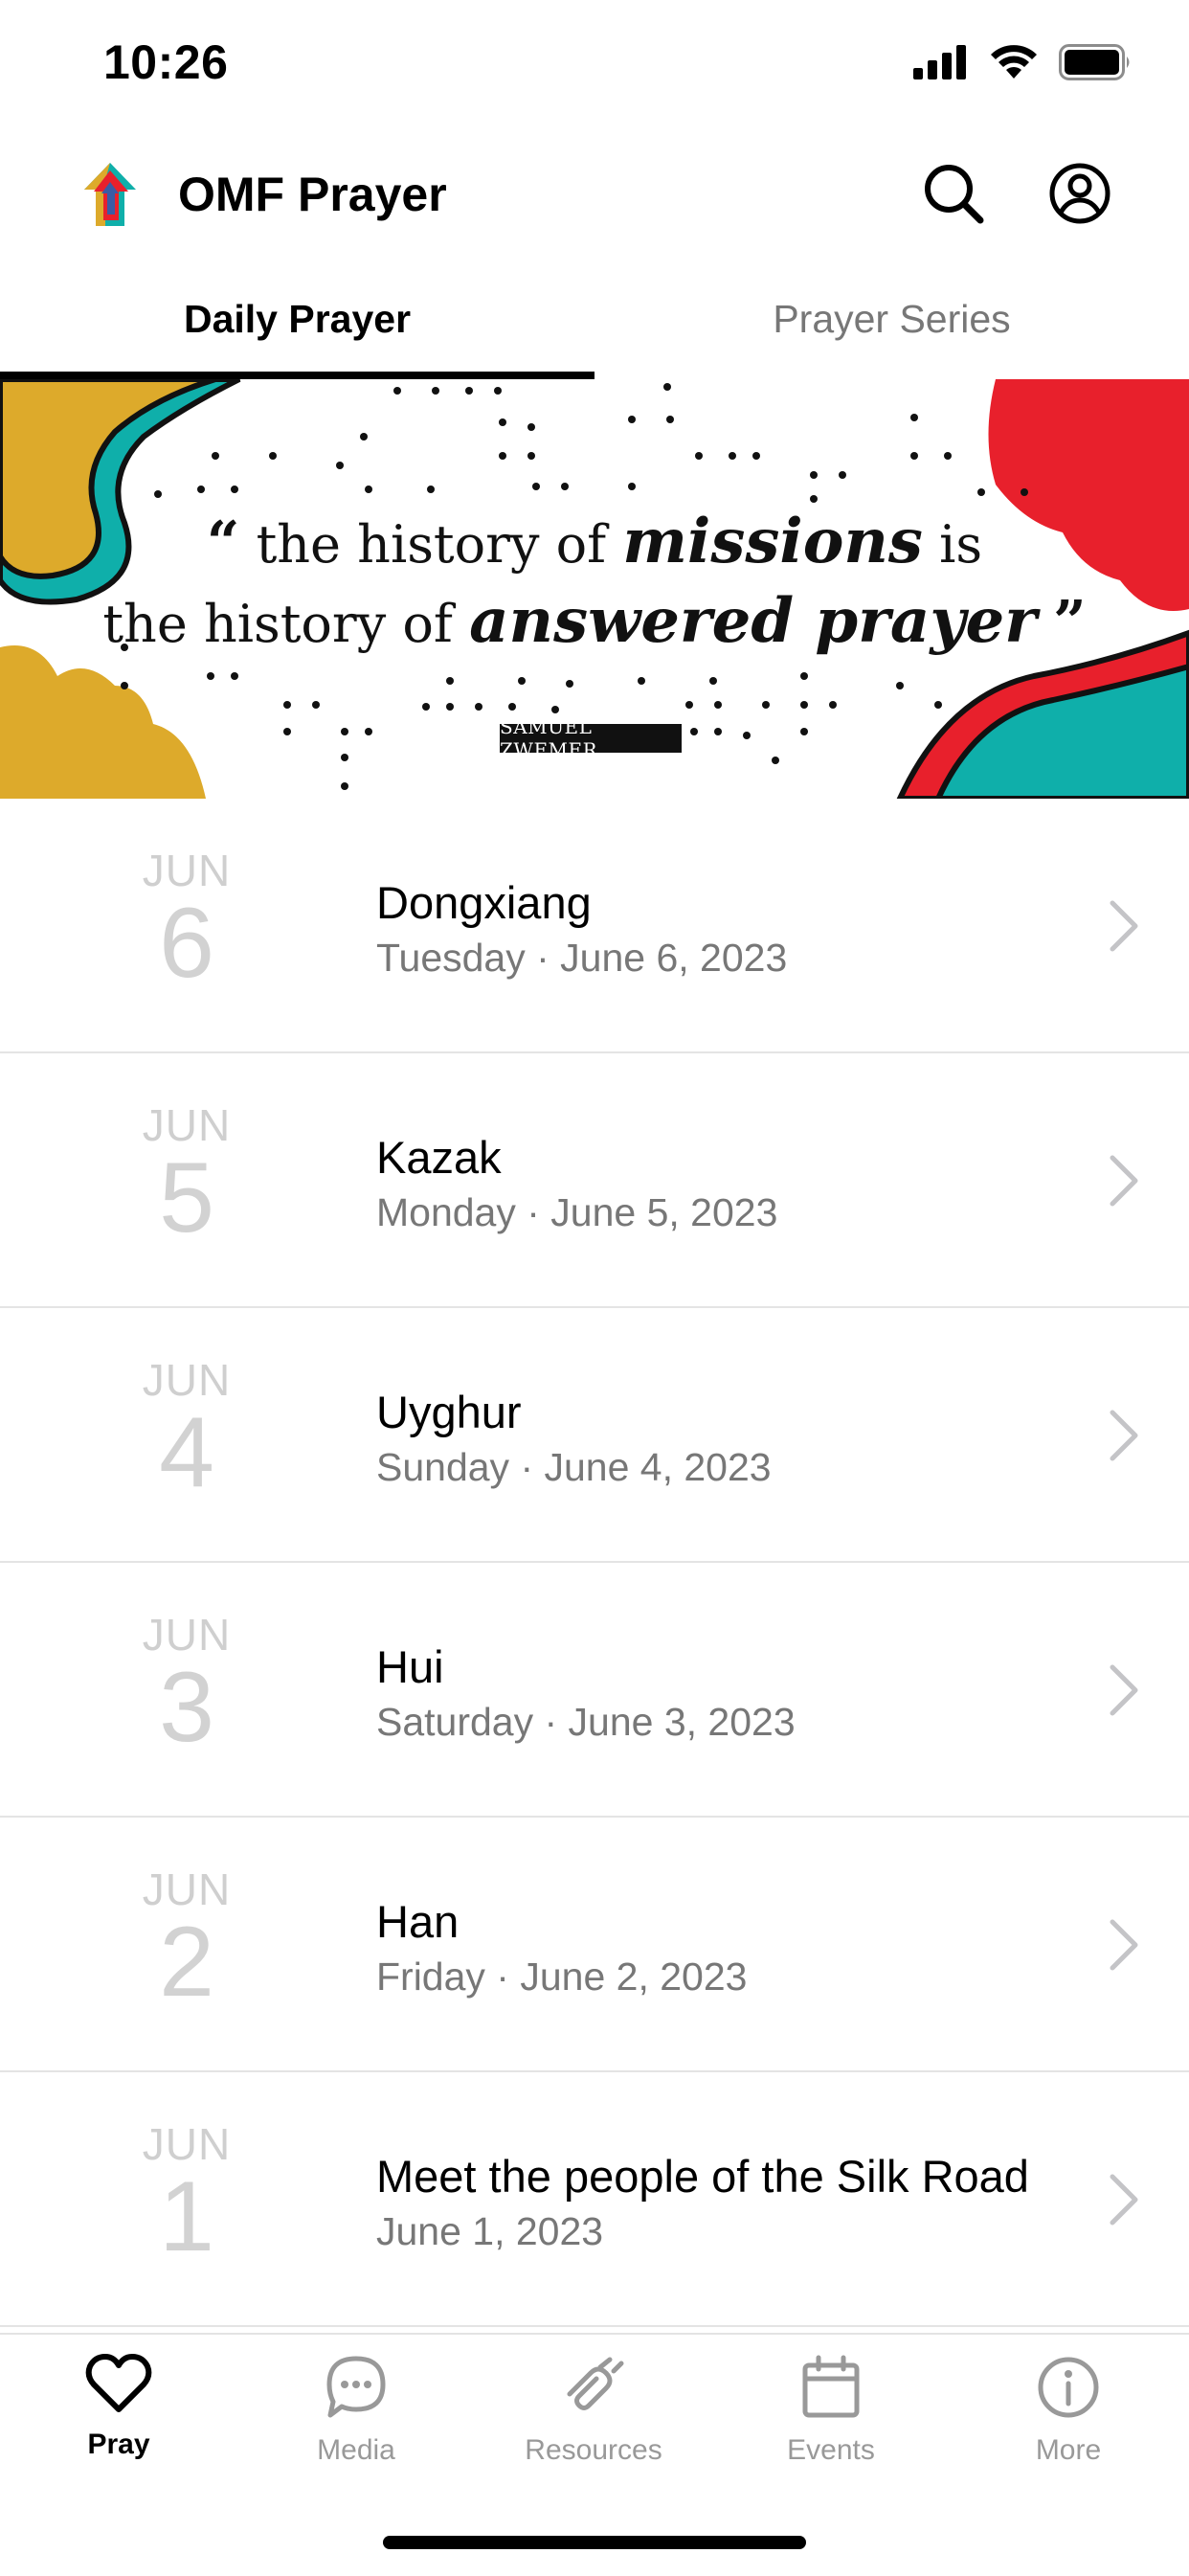  Describe the element at coordinates (952, 544) in the screenshot. I see `banner-line-1-post: is` at that location.